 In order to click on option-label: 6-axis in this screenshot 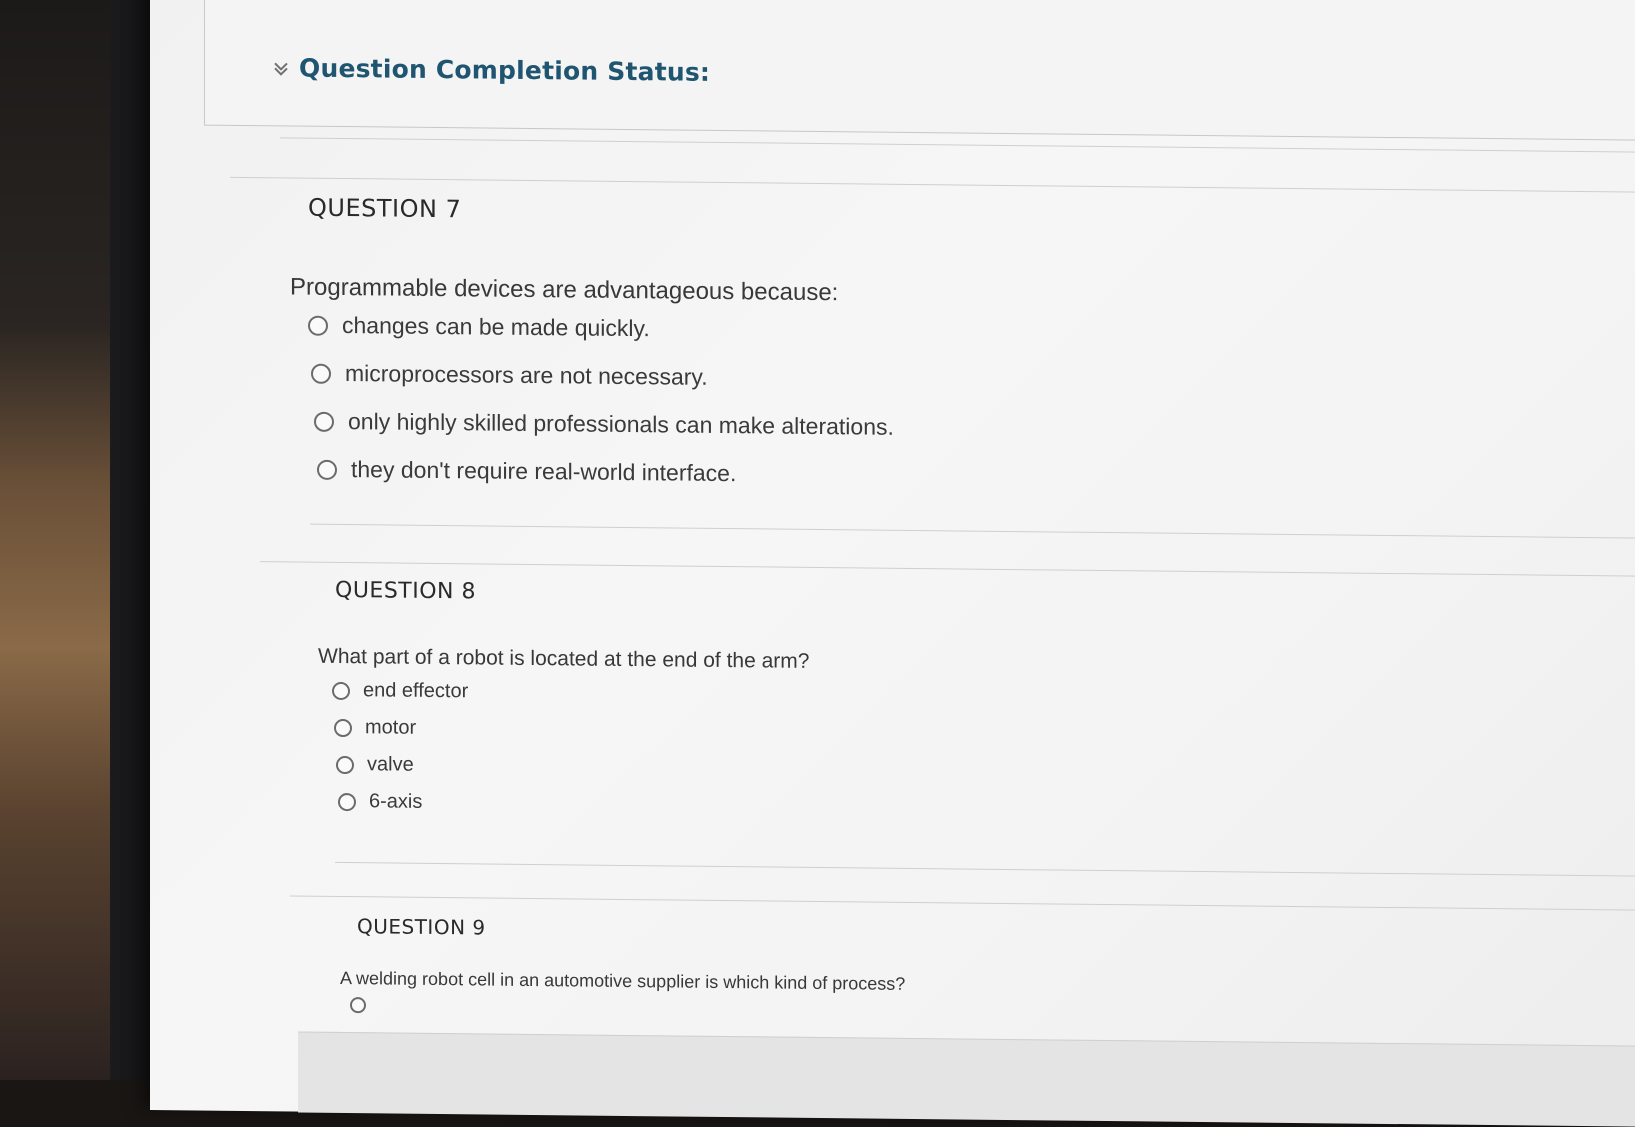, I will do `click(396, 801)`.